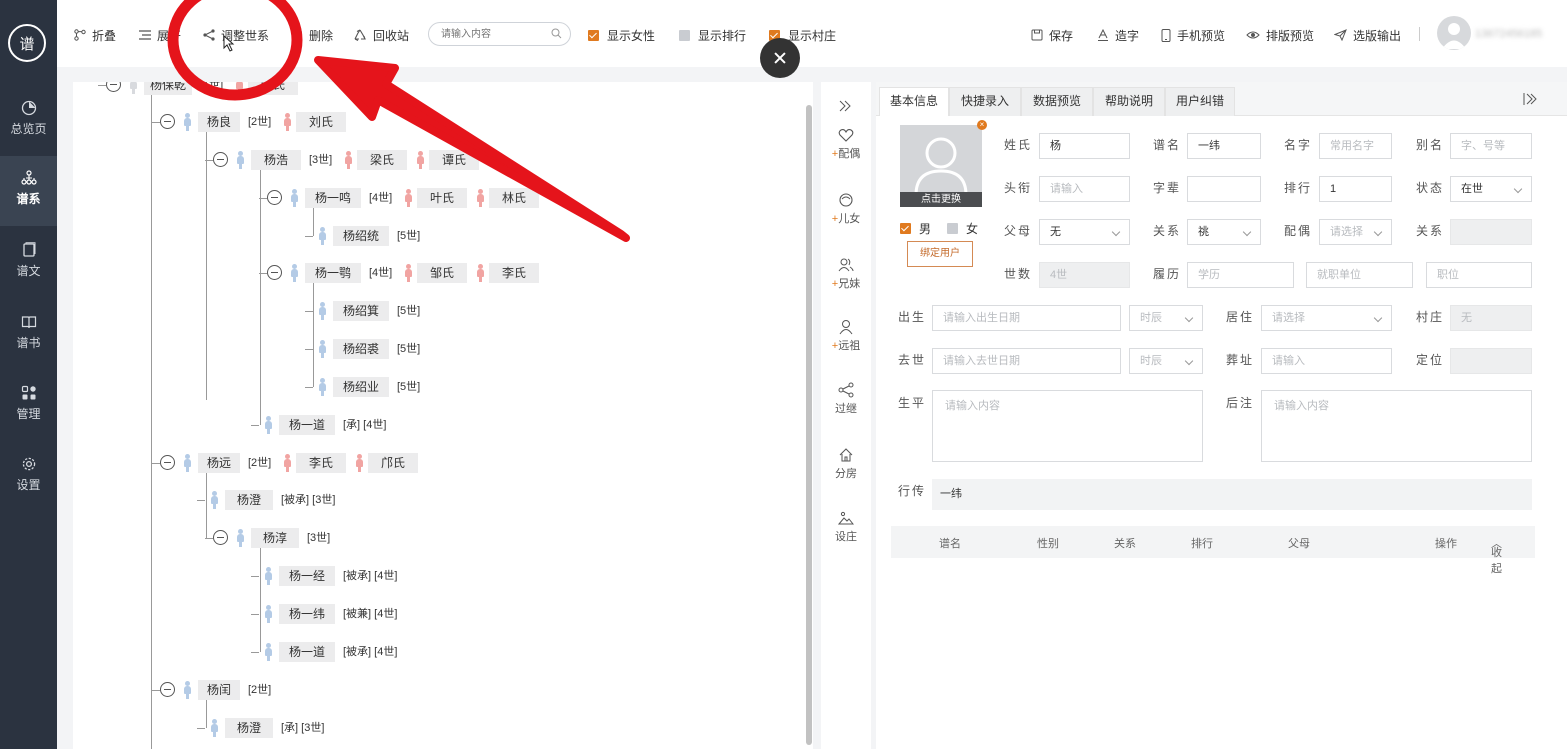 The image size is (1567, 749). I want to click on expand-button: 展开, so click(160, 35).